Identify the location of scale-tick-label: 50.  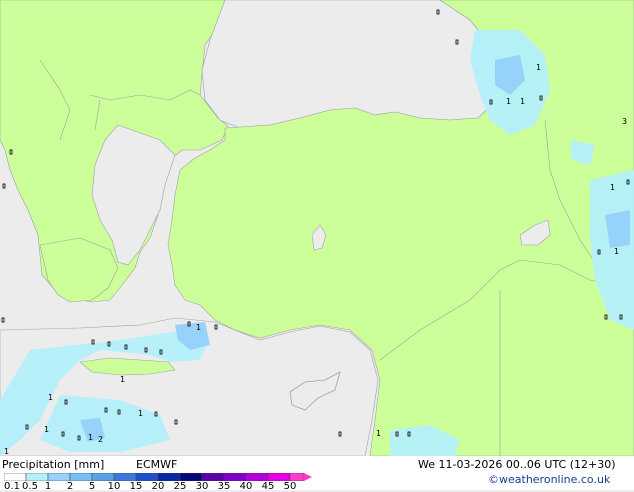
(290, 486).